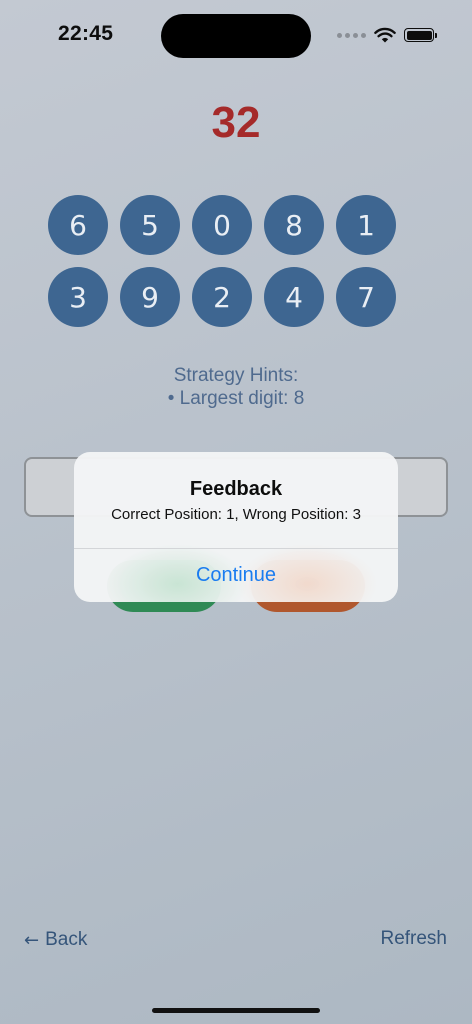 The width and height of the screenshot is (472, 1024). Describe the element at coordinates (236, 514) in the screenshot. I see `alert-message: Correct Position: 1, Wrong Position: 3` at that location.